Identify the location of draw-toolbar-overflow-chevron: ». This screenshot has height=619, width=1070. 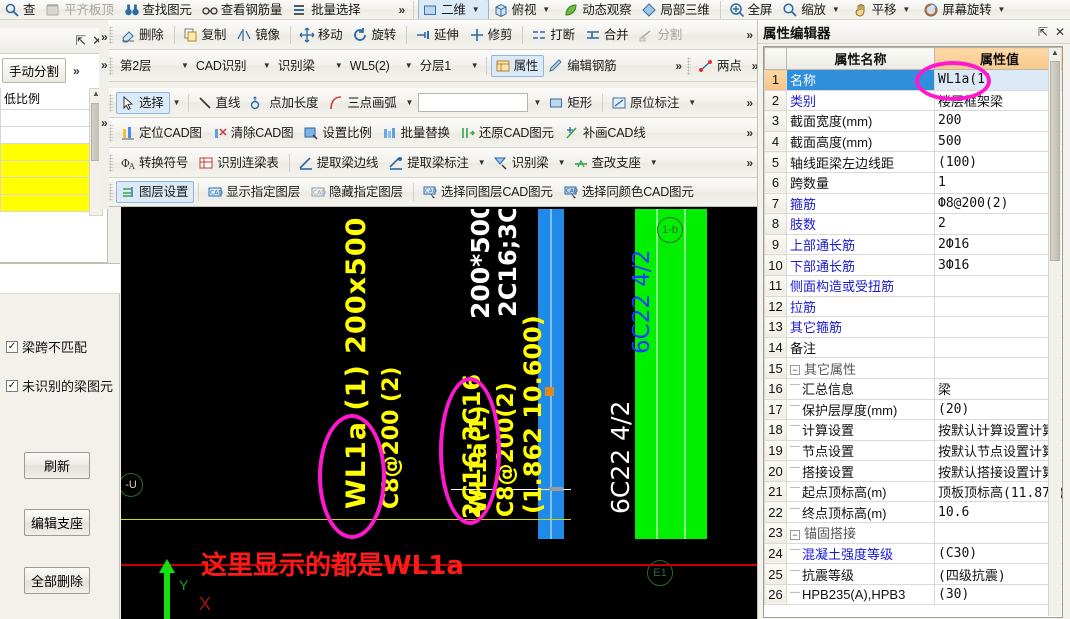
(749, 103).